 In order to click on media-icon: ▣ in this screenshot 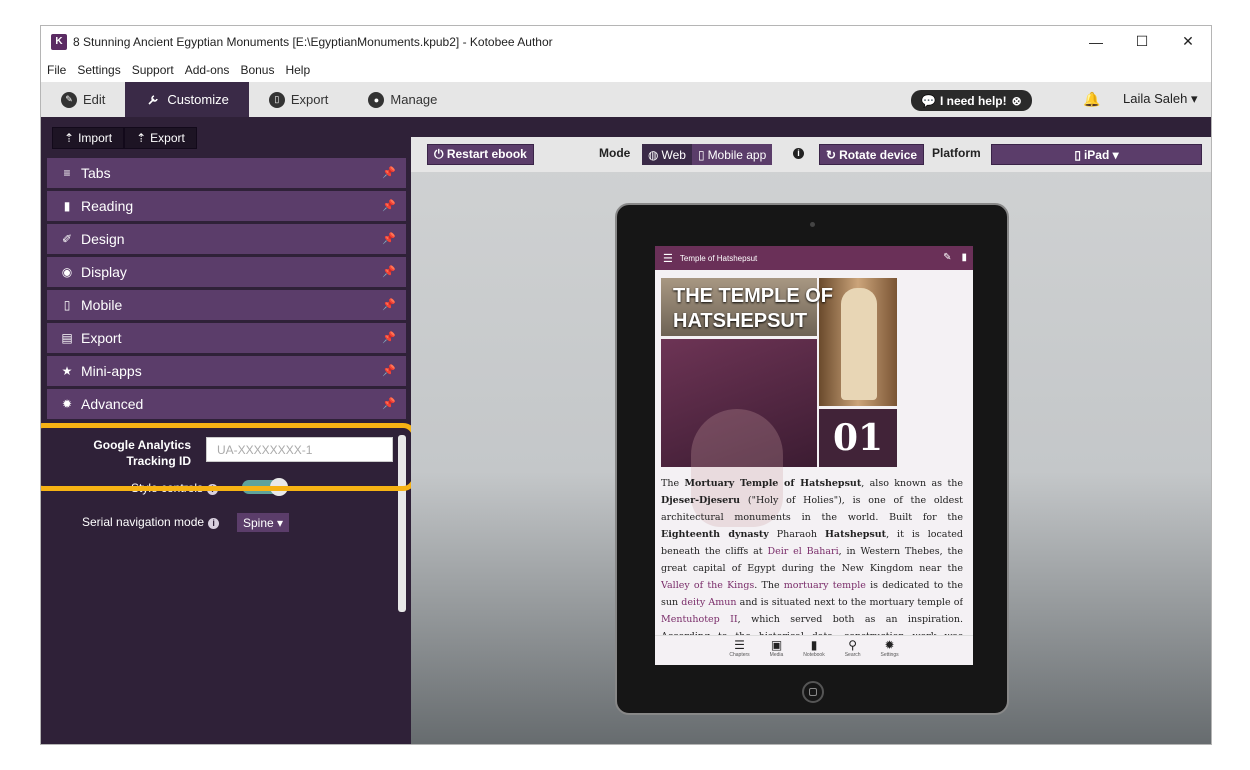, I will do `click(776, 645)`.